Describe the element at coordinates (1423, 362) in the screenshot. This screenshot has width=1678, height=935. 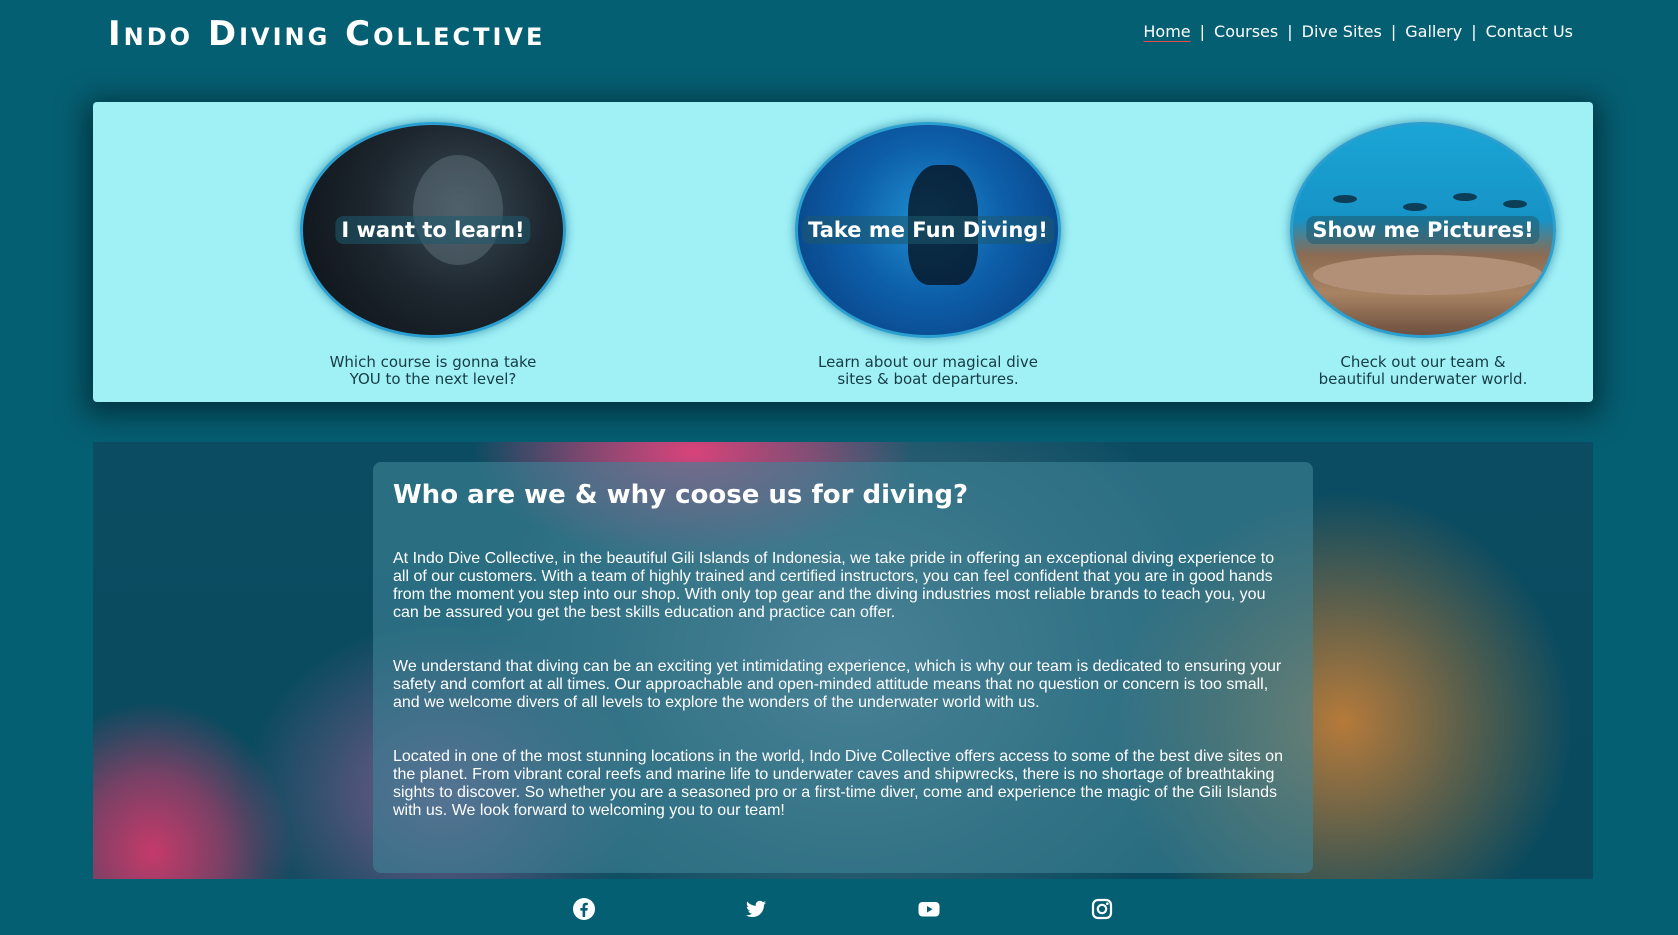
I see `caption-line: Check out our team &` at that location.